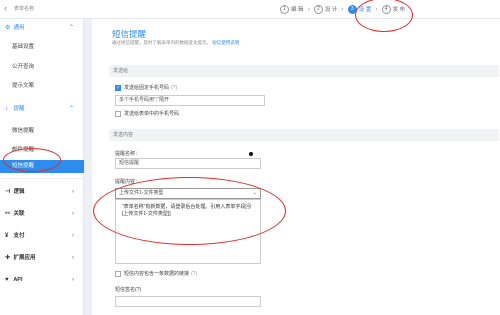 The width and height of the screenshot is (500, 315). I want to click on page-description: 通过短信提醒，及时了解表单内的数据变化提示。 短信使用说明, so click(175, 43).